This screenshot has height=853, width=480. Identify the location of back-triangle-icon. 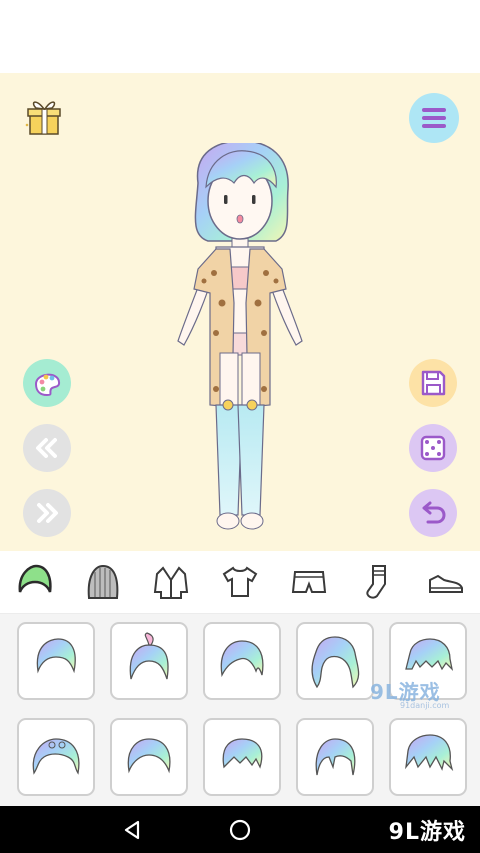
(132, 830).